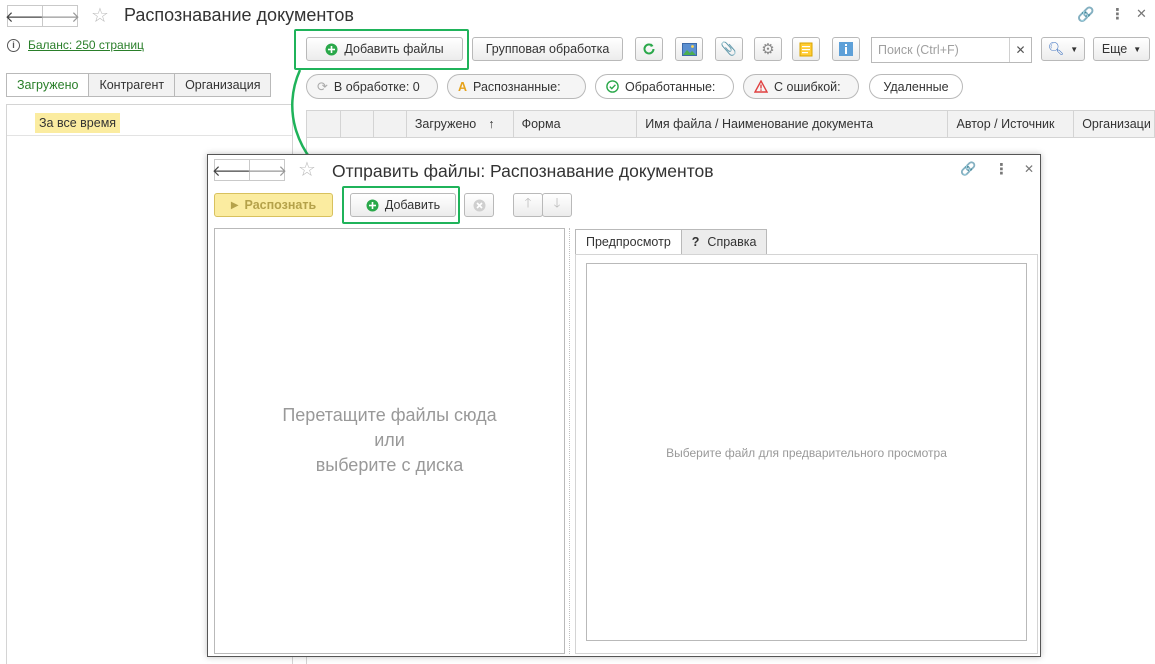  What do you see at coordinates (132, 85) in the screenshot?
I see `tab-counterparty: Контрагент` at bounding box center [132, 85].